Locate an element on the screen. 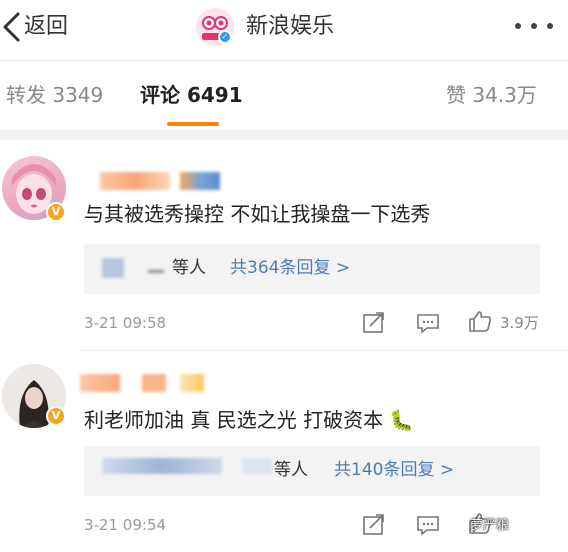 The width and height of the screenshot is (568, 552). view-replies-link: 共140条回复 > is located at coordinates (394, 470).